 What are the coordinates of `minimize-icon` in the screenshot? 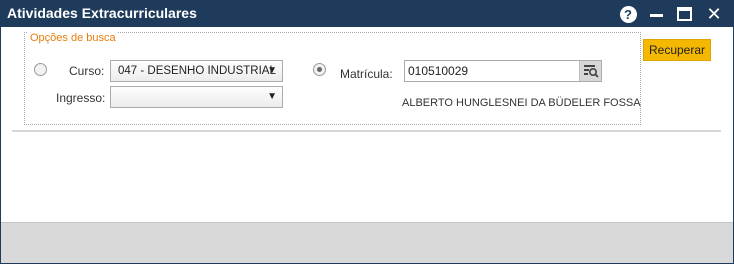 It's located at (656, 15).